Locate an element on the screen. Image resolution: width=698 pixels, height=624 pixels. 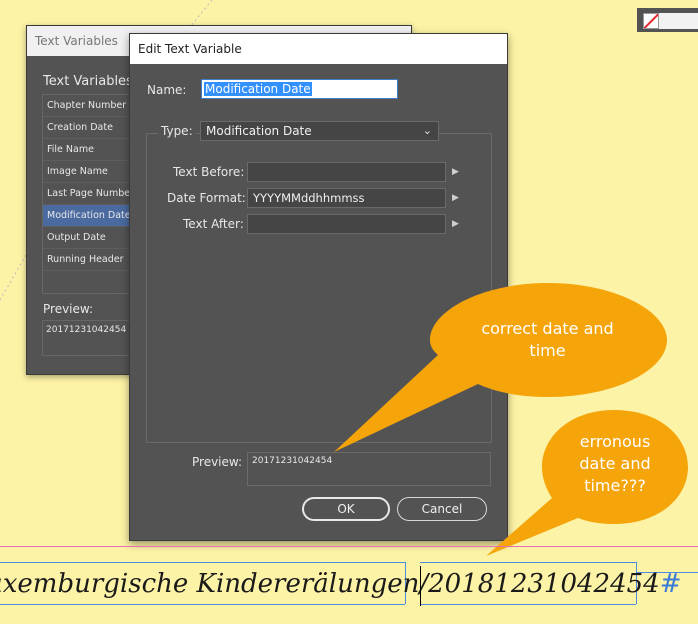
text-frame-bottom-left is located at coordinates (202, 604).